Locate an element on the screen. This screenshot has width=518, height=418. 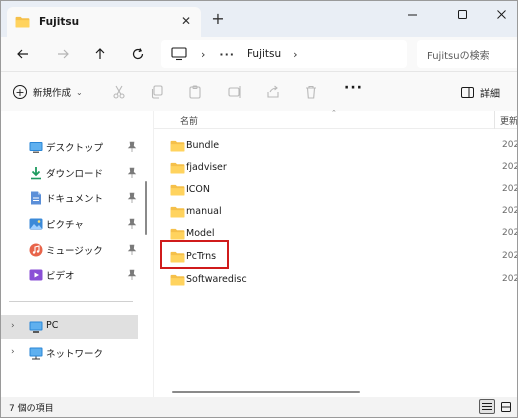
breadcrumb-overflow: ··· is located at coordinates (227, 54).